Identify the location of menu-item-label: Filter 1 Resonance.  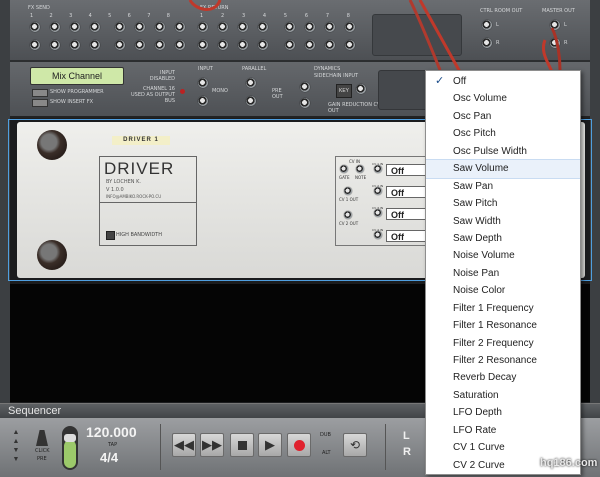
(495, 326).